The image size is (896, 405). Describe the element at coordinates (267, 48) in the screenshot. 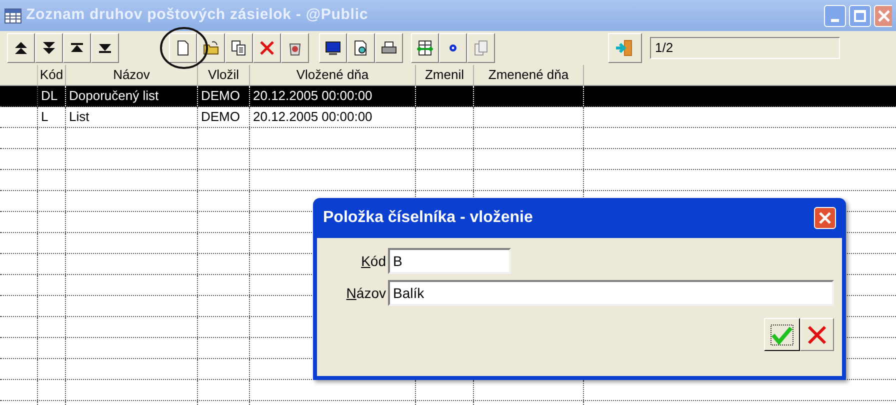

I see `delete-icon` at that location.